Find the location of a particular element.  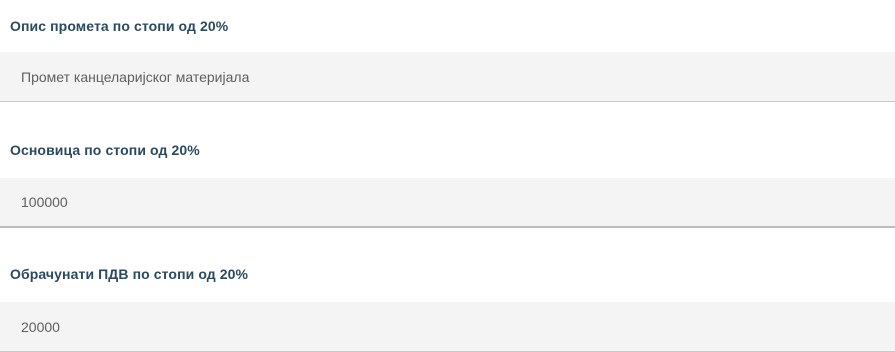

turnover-description-input is located at coordinates (447, 77).